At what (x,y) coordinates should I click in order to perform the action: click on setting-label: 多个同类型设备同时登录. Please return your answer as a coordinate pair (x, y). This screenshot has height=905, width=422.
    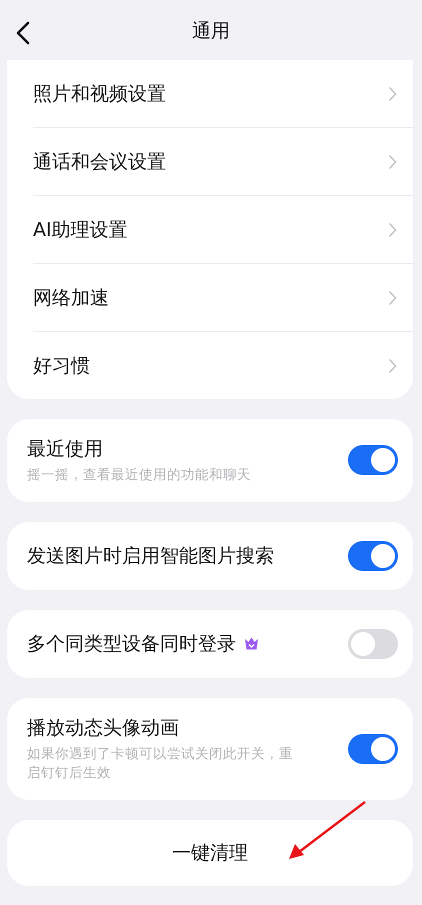
    Looking at the image, I should click on (131, 644).